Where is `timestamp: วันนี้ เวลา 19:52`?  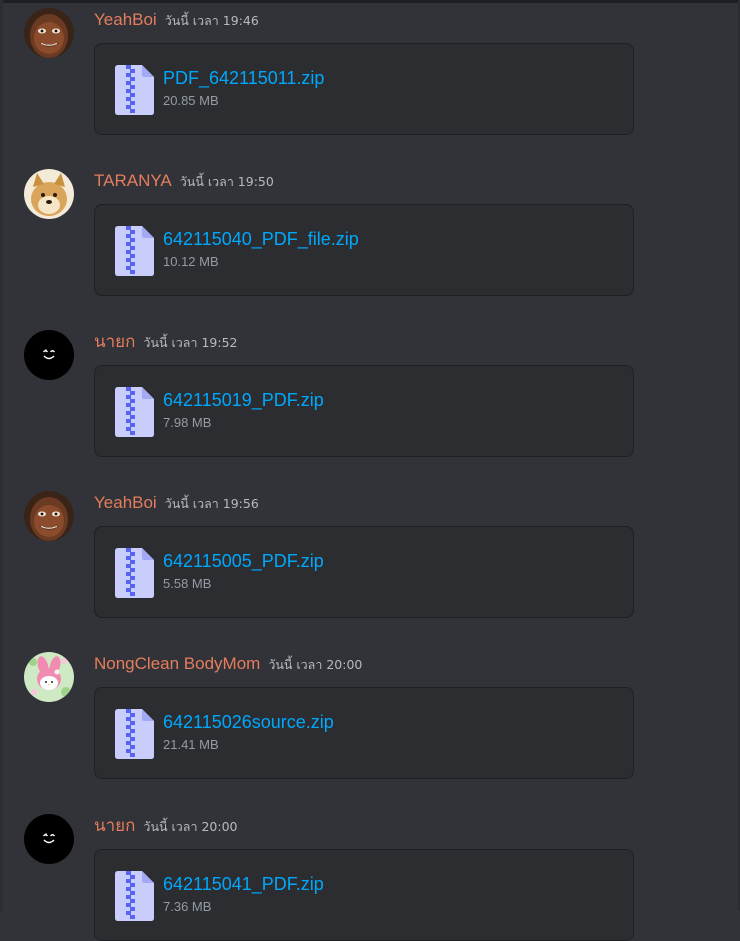
timestamp: วันนี้ เวลา 19:52 is located at coordinates (190, 342).